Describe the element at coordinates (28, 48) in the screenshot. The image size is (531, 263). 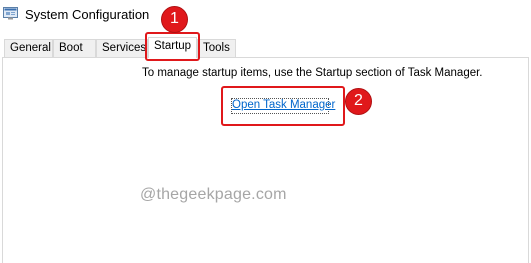
I see `tab-general: General` at that location.